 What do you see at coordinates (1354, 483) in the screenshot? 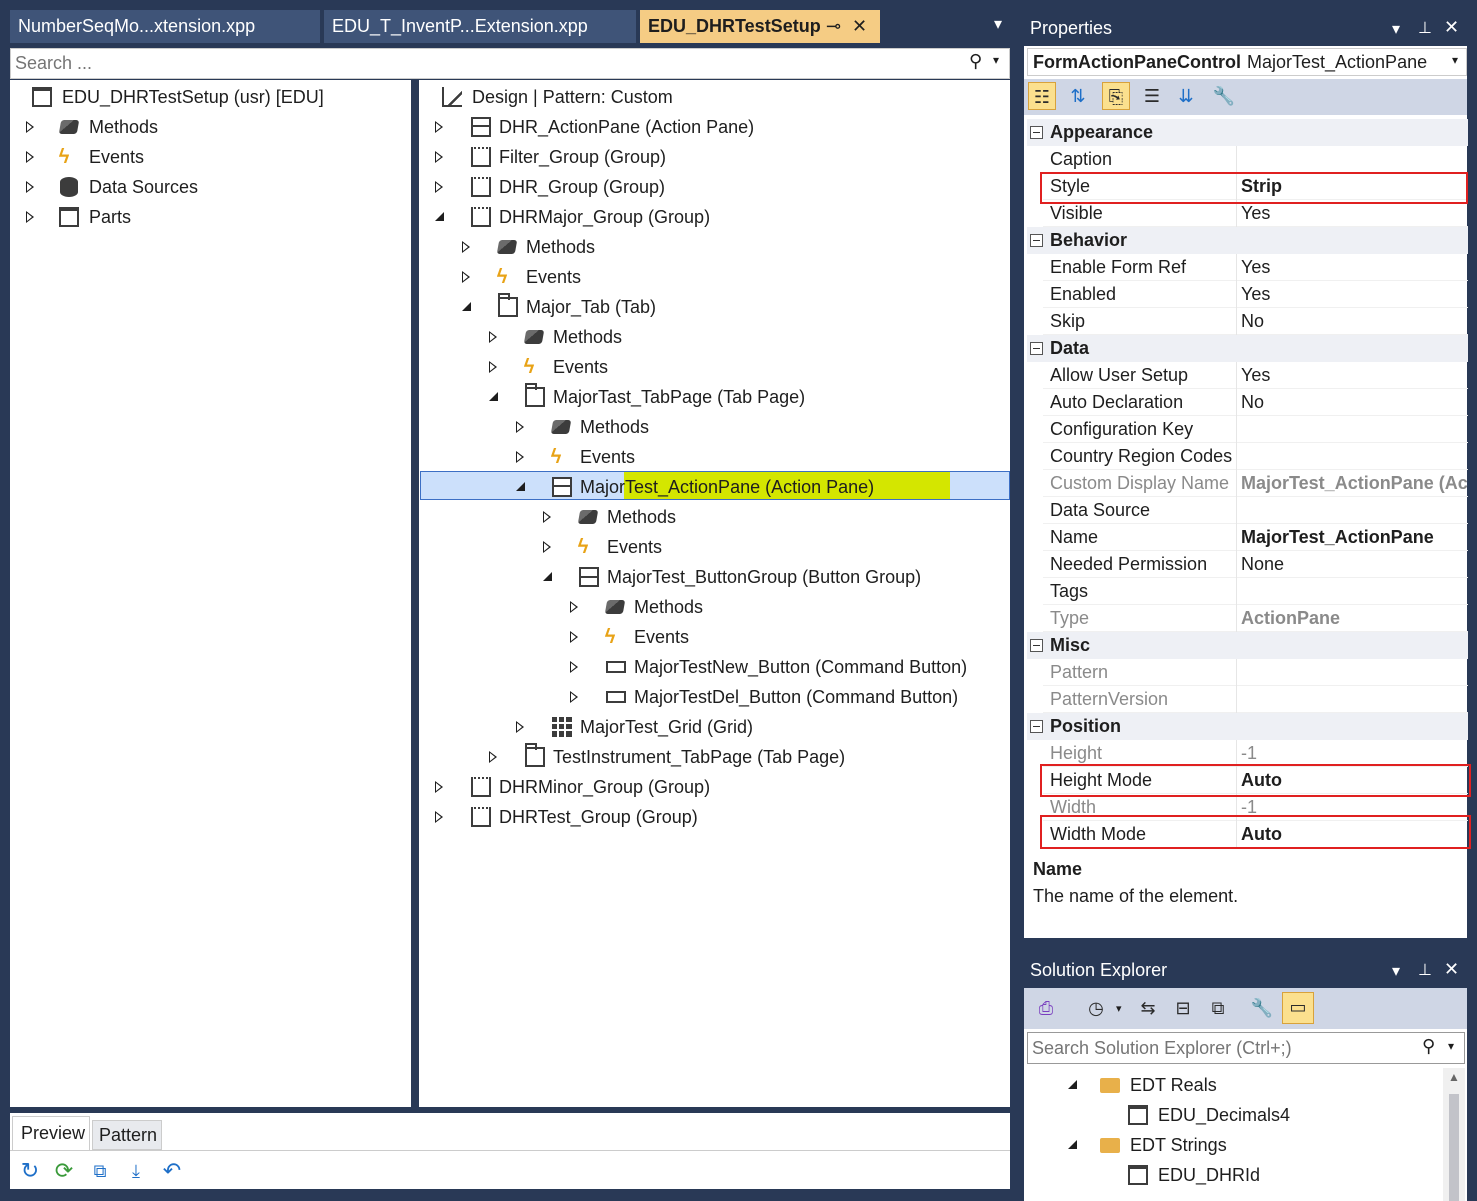
I see `prop-value: MajorTest_ActionPane (Act` at bounding box center [1354, 483].